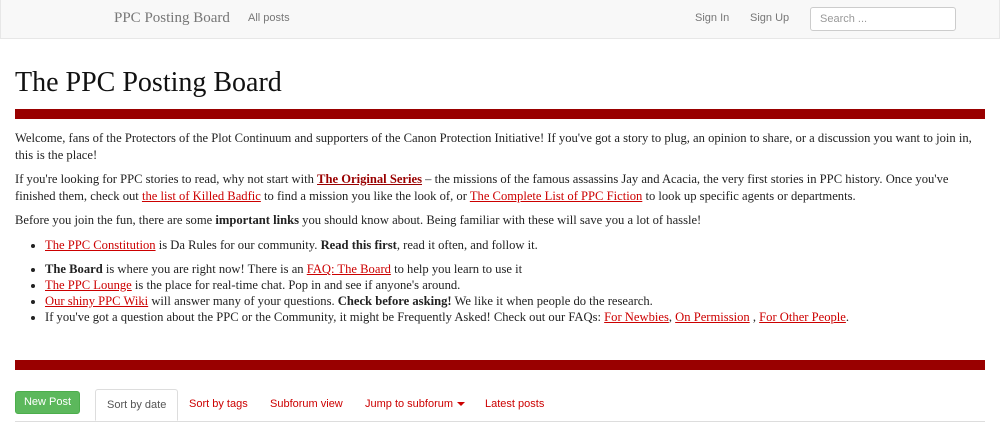 Image resolution: width=1000 pixels, height=422 pixels. Describe the element at coordinates (218, 404) in the screenshot. I see `tab-sort-by-tags: Sort by tags` at that location.